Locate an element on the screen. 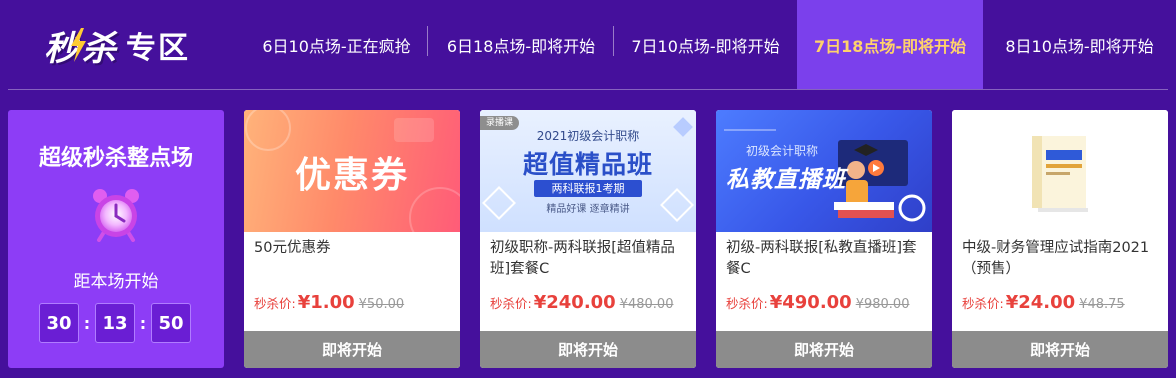 The image size is (1176, 378). thumbnail-subtitle: 初级会计职称 is located at coordinates (782, 151).